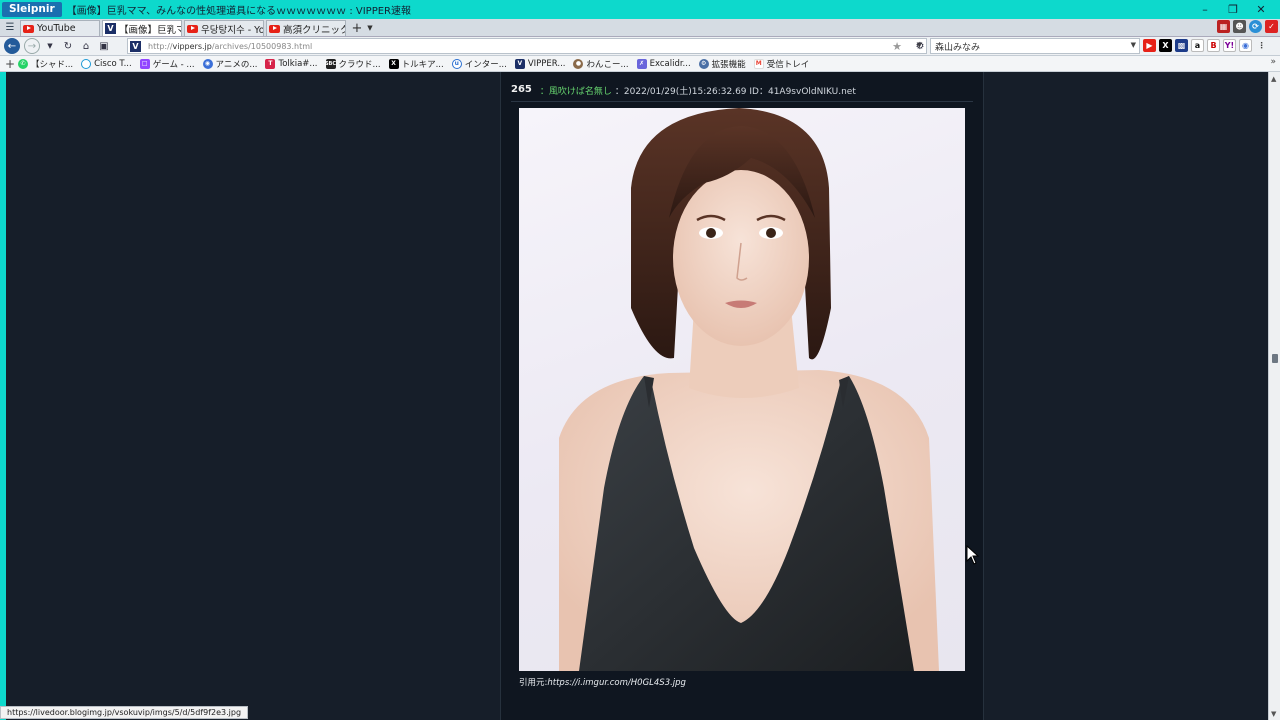  What do you see at coordinates (1035, 46) in the screenshot?
I see `search-input: 森山みなみ ▼` at bounding box center [1035, 46].